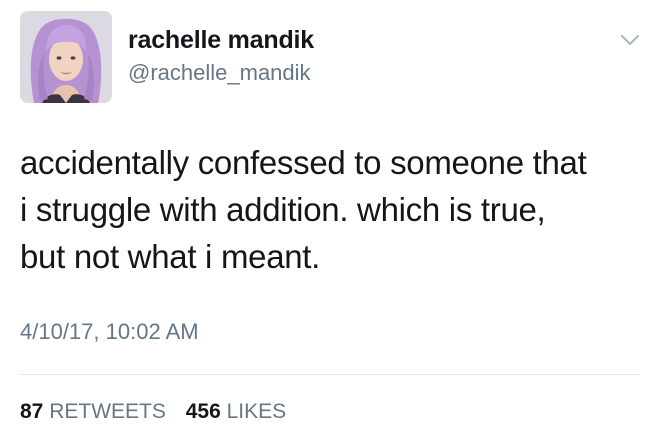  I want to click on tweet-text-line: i struggle with addition. which is true,, so click(283, 209).